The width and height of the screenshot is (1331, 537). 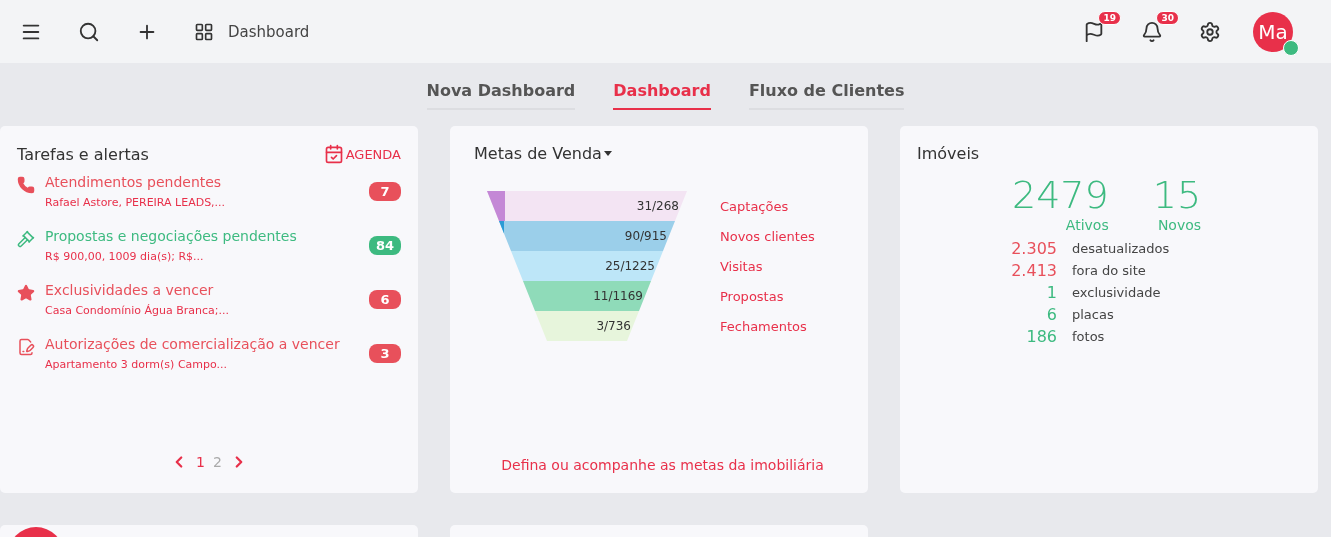 I want to click on goals-link: Defina ou acompanhe as metas da imobiliária, so click(x=662, y=465).